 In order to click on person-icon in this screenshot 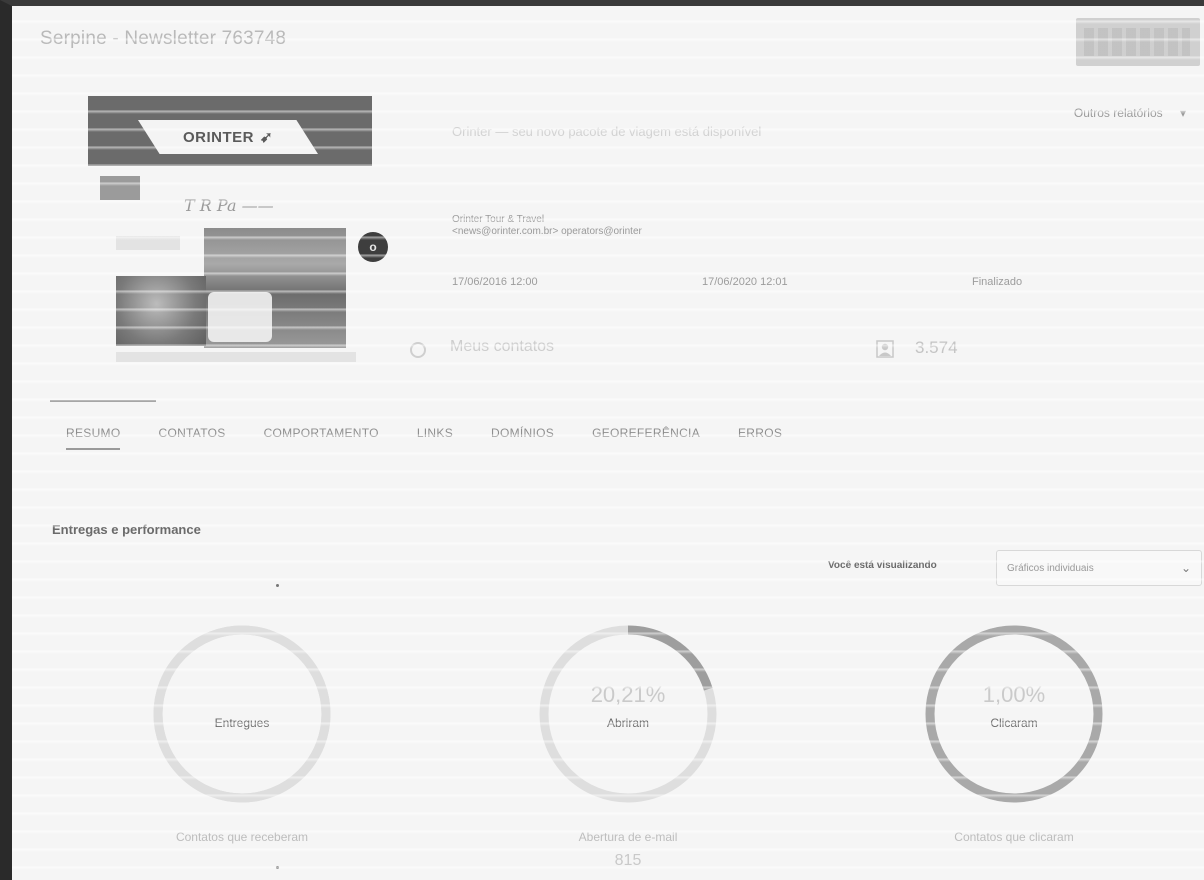, I will do `click(885, 349)`.